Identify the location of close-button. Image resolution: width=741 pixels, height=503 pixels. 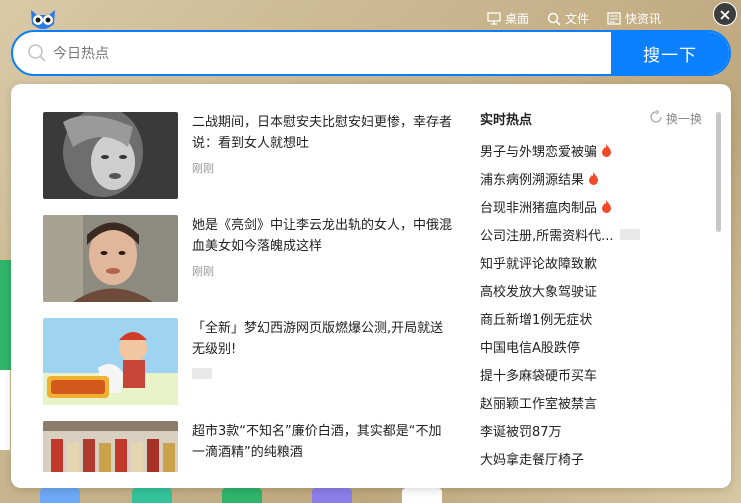
(725, 14).